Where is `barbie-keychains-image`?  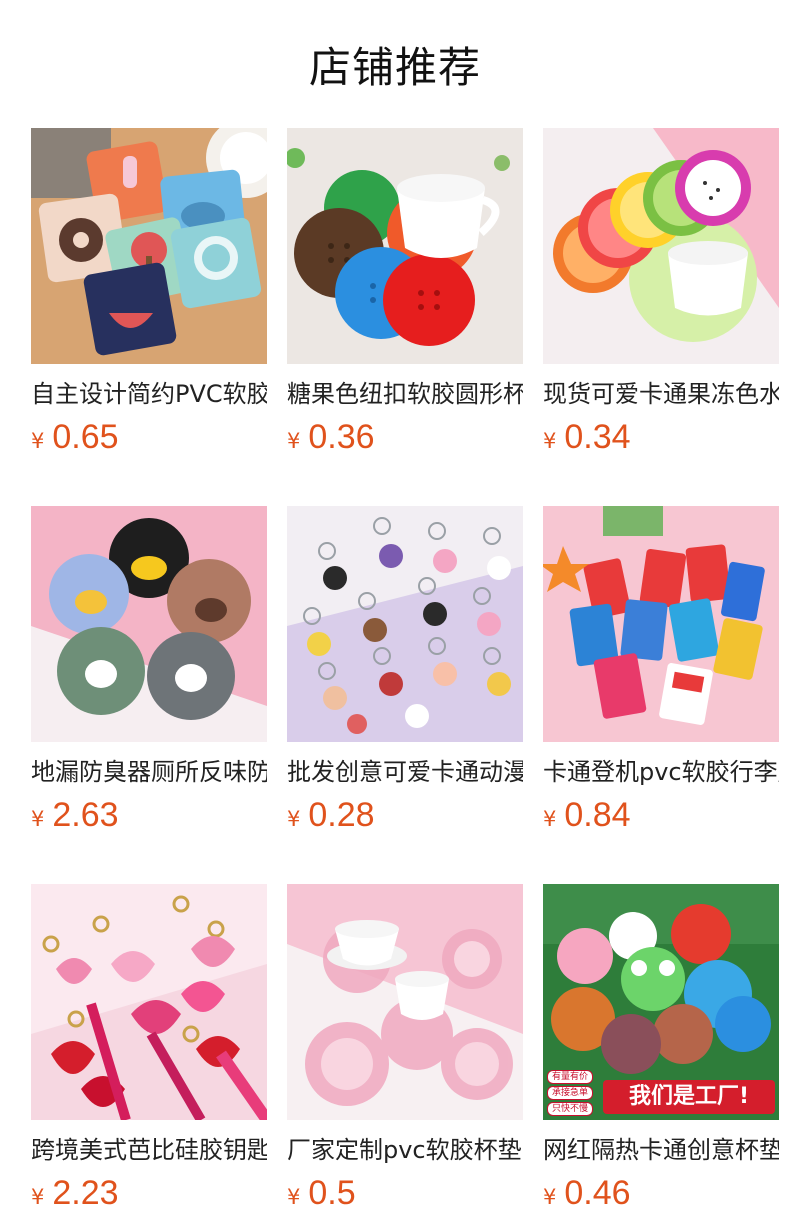 barbie-keychains-image is located at coordinates (149, 1002).